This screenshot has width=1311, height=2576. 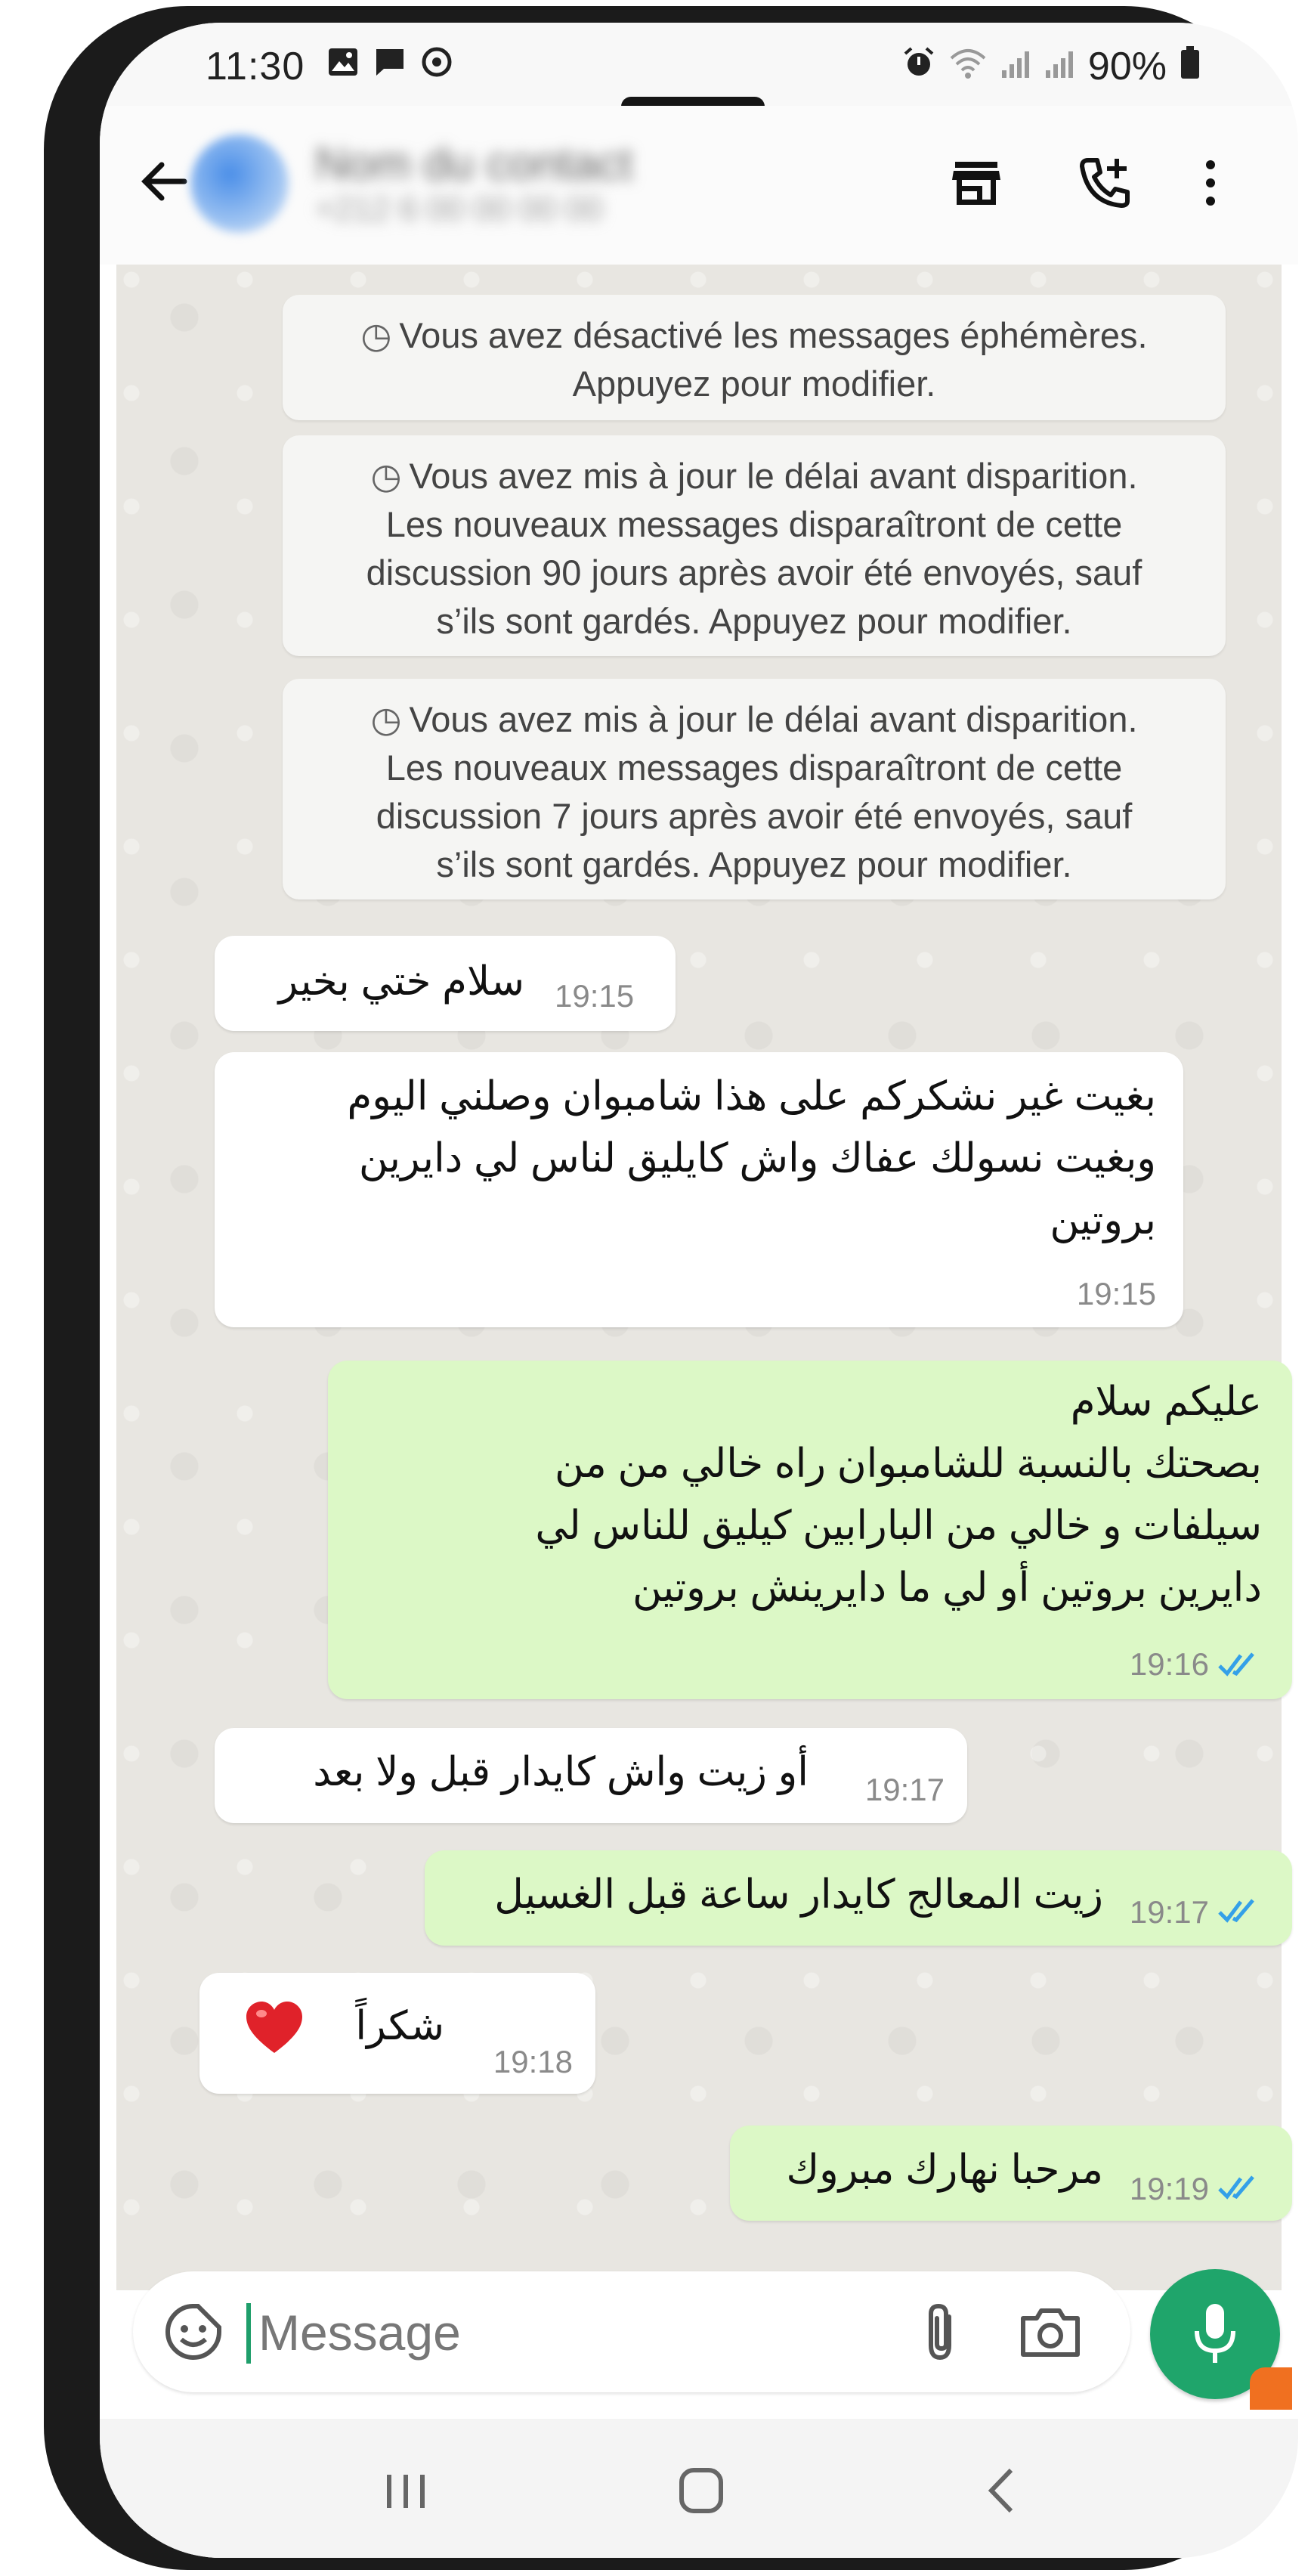 I want to click on store-icon, so click(x=976, y=183).